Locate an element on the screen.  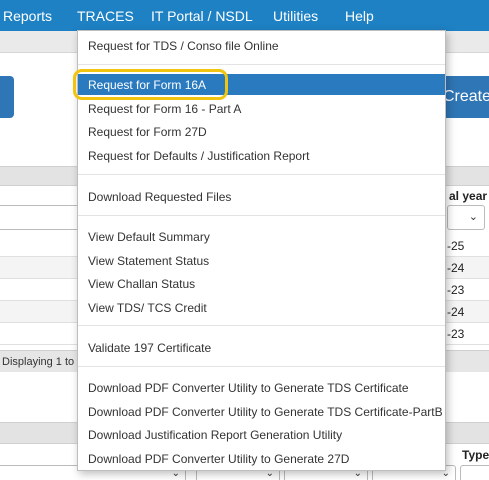
type-column-label: Type is located at coordinates (475, 455).